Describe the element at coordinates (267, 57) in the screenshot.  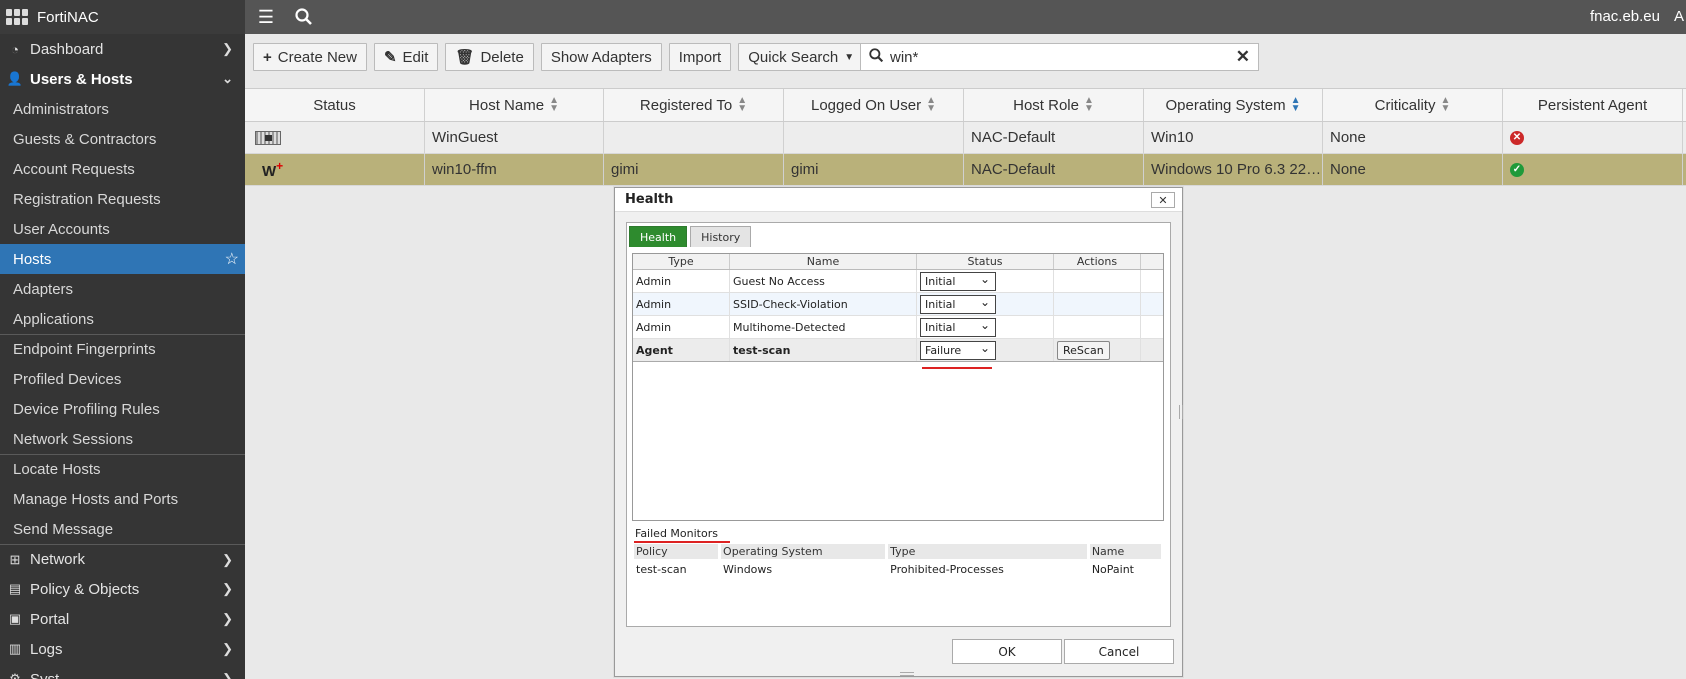
I see `plus-icon: +` at that location.